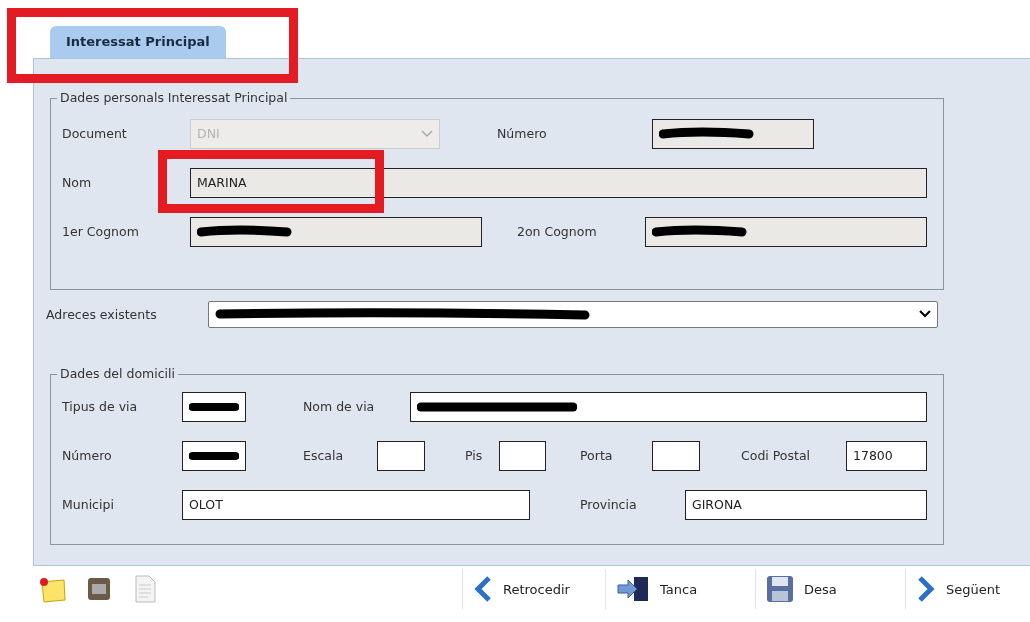 The image size is (1030, 622). I want to click on field-label: Document, so click(95, 133).